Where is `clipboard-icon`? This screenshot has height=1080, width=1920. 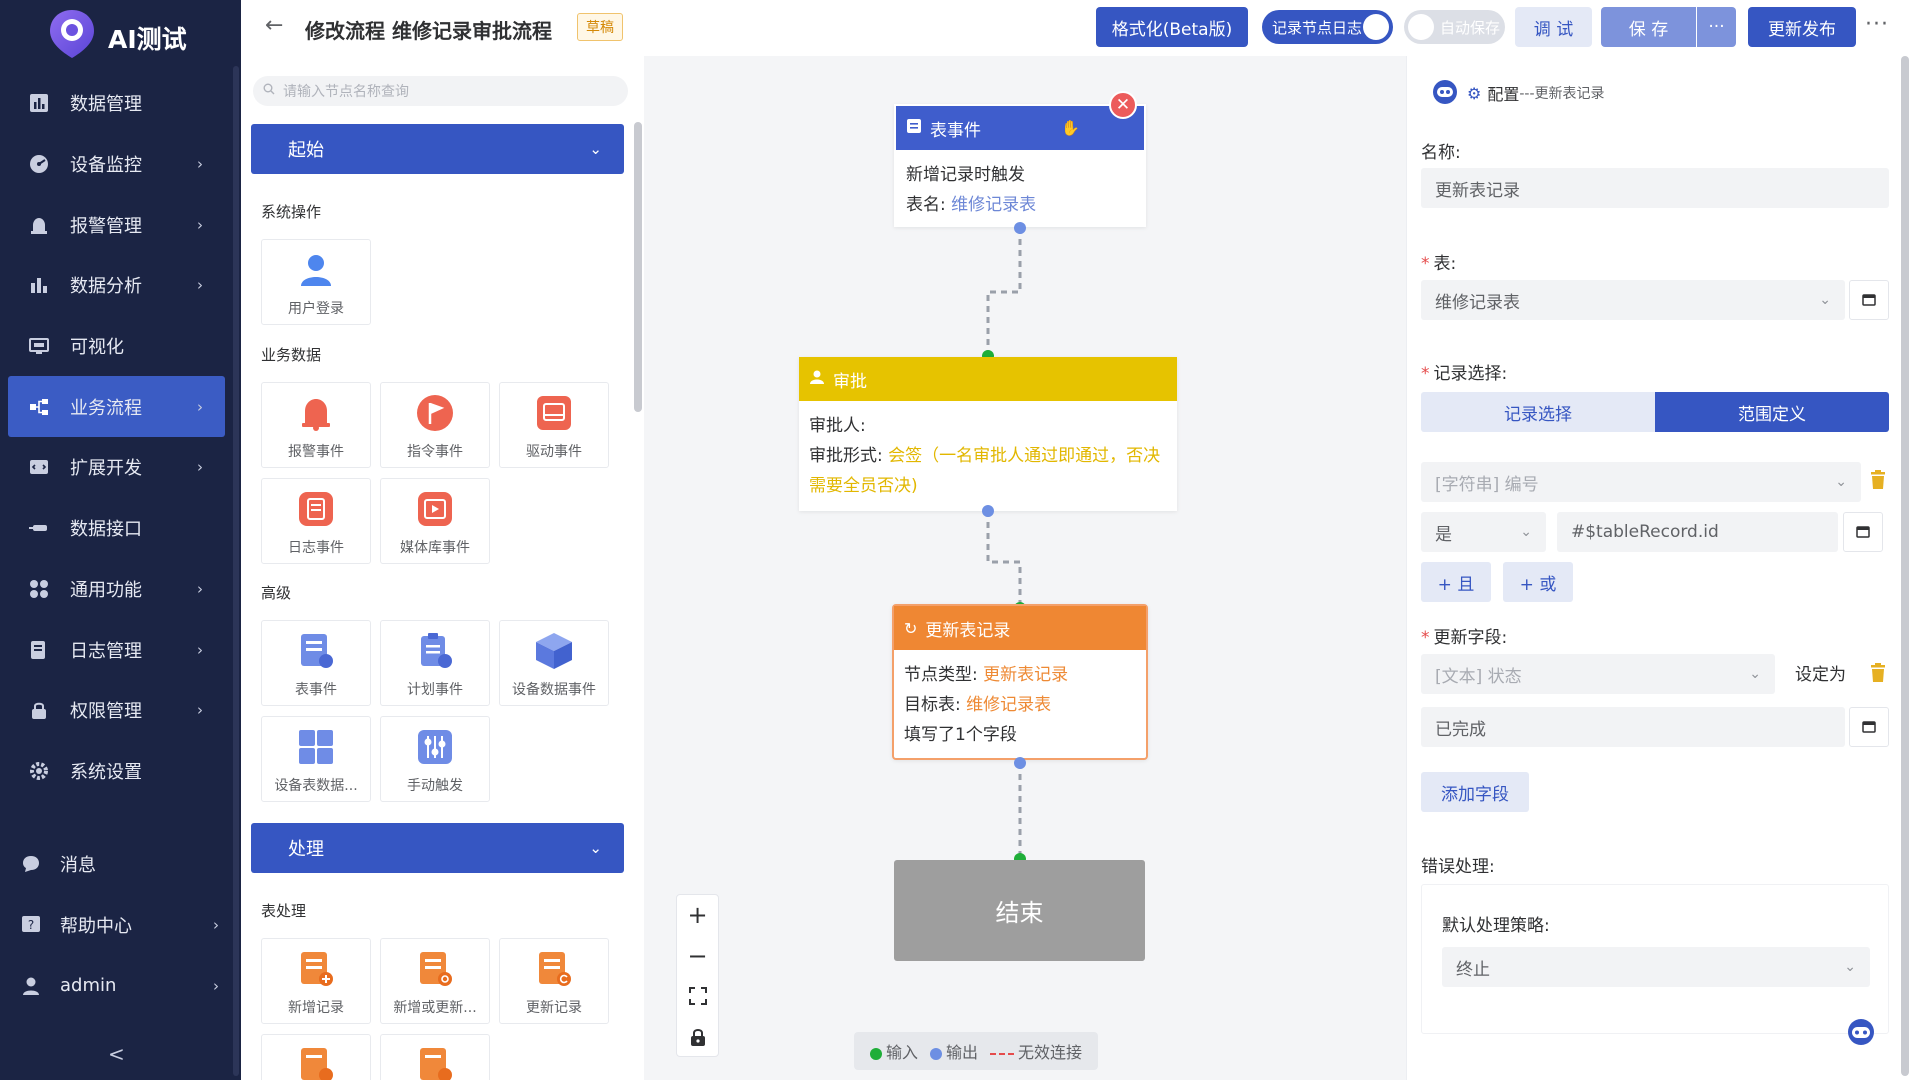
clipboard-icon is located at coordinates (435, 651).